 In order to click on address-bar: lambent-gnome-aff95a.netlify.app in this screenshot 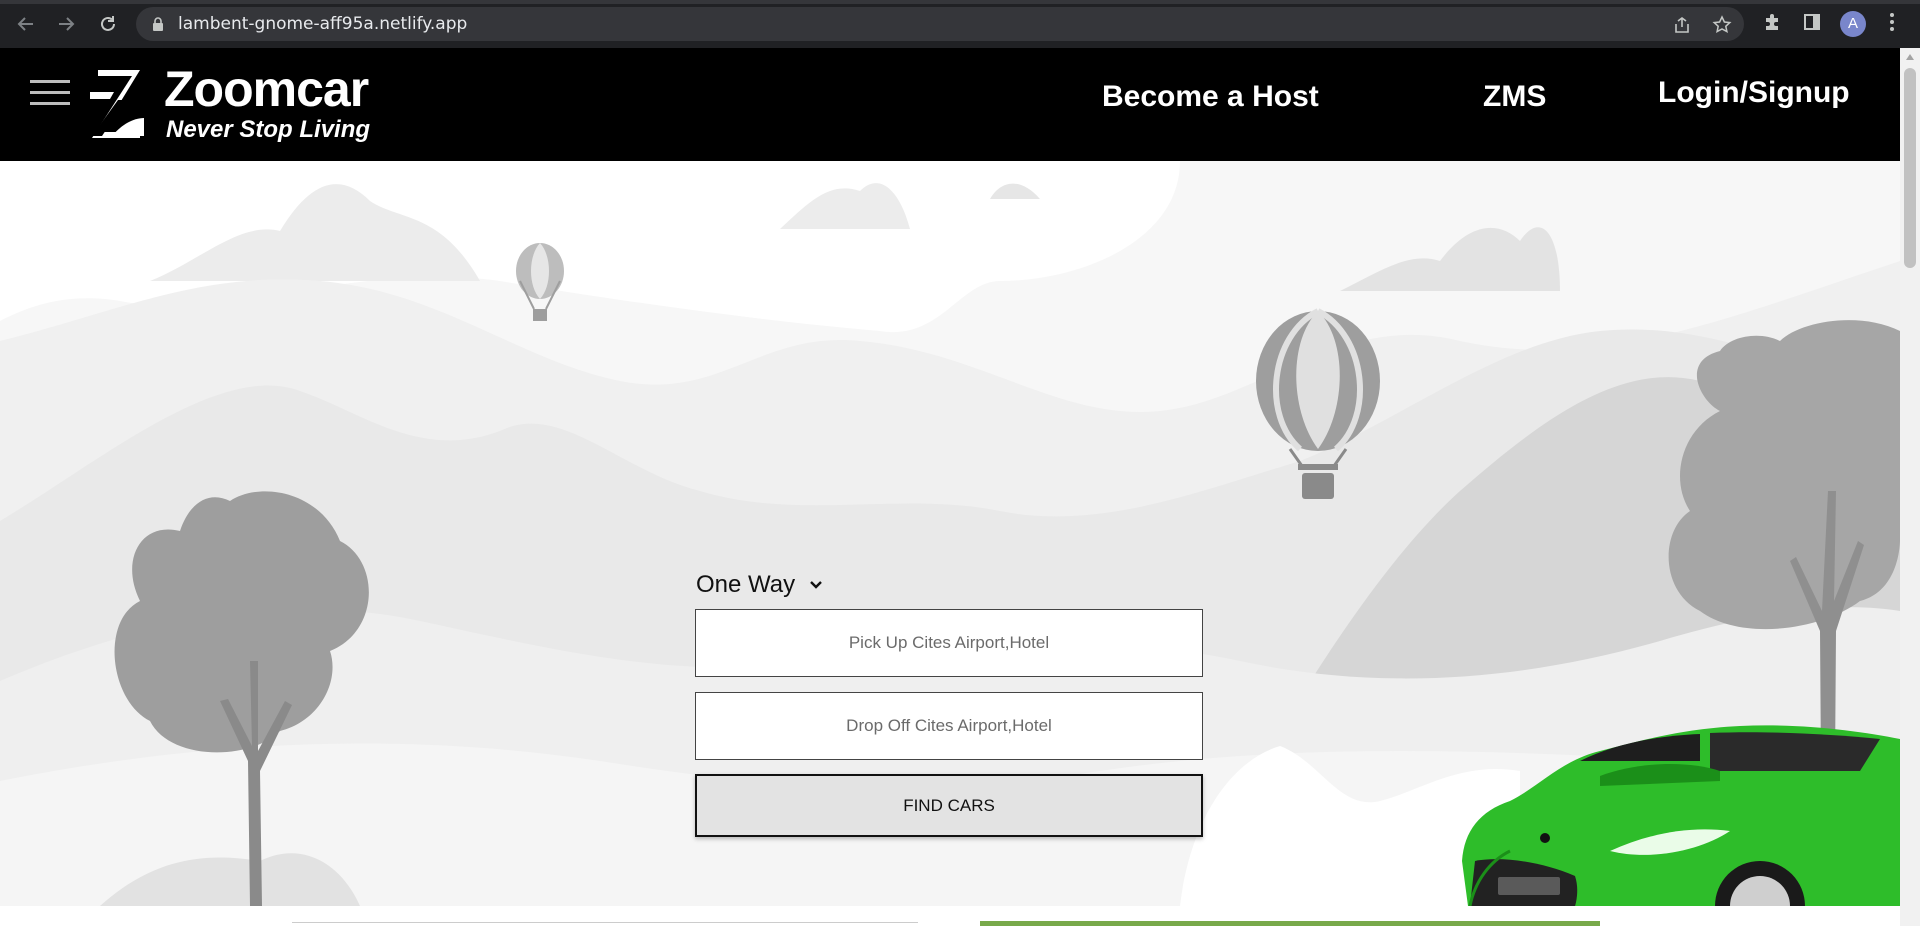, I will do `click(940, 24)`.